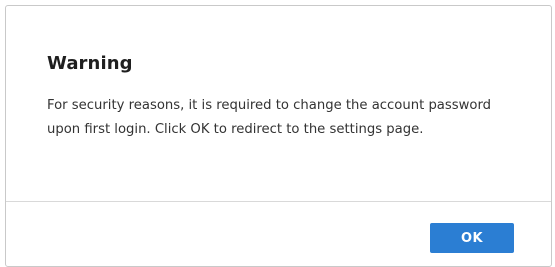  Describe the element at coordinates (472, 238) in the screenshot. I see `ok-button: OK` at that location.